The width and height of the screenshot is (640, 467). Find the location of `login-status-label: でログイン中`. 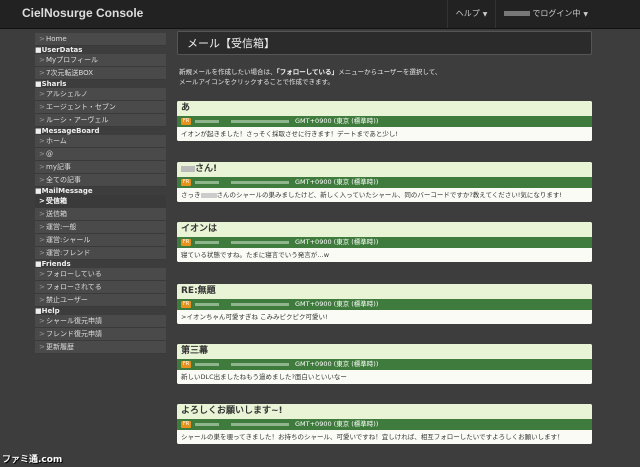

login-status-label: でログイン中 is located at coordinates (556, 13).